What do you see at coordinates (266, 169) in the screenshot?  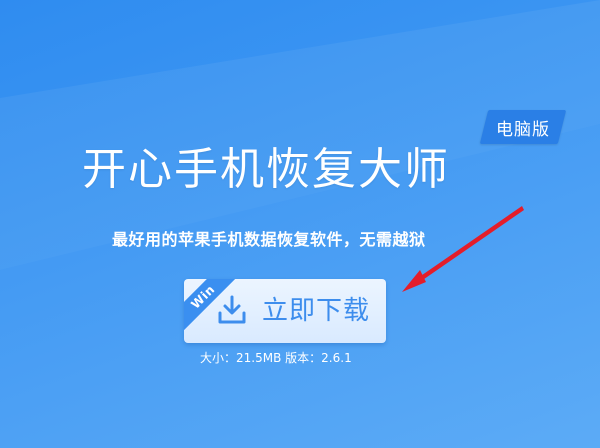 I see `page-title: 开心手机恢复大师` at bounding box center [266, 169].